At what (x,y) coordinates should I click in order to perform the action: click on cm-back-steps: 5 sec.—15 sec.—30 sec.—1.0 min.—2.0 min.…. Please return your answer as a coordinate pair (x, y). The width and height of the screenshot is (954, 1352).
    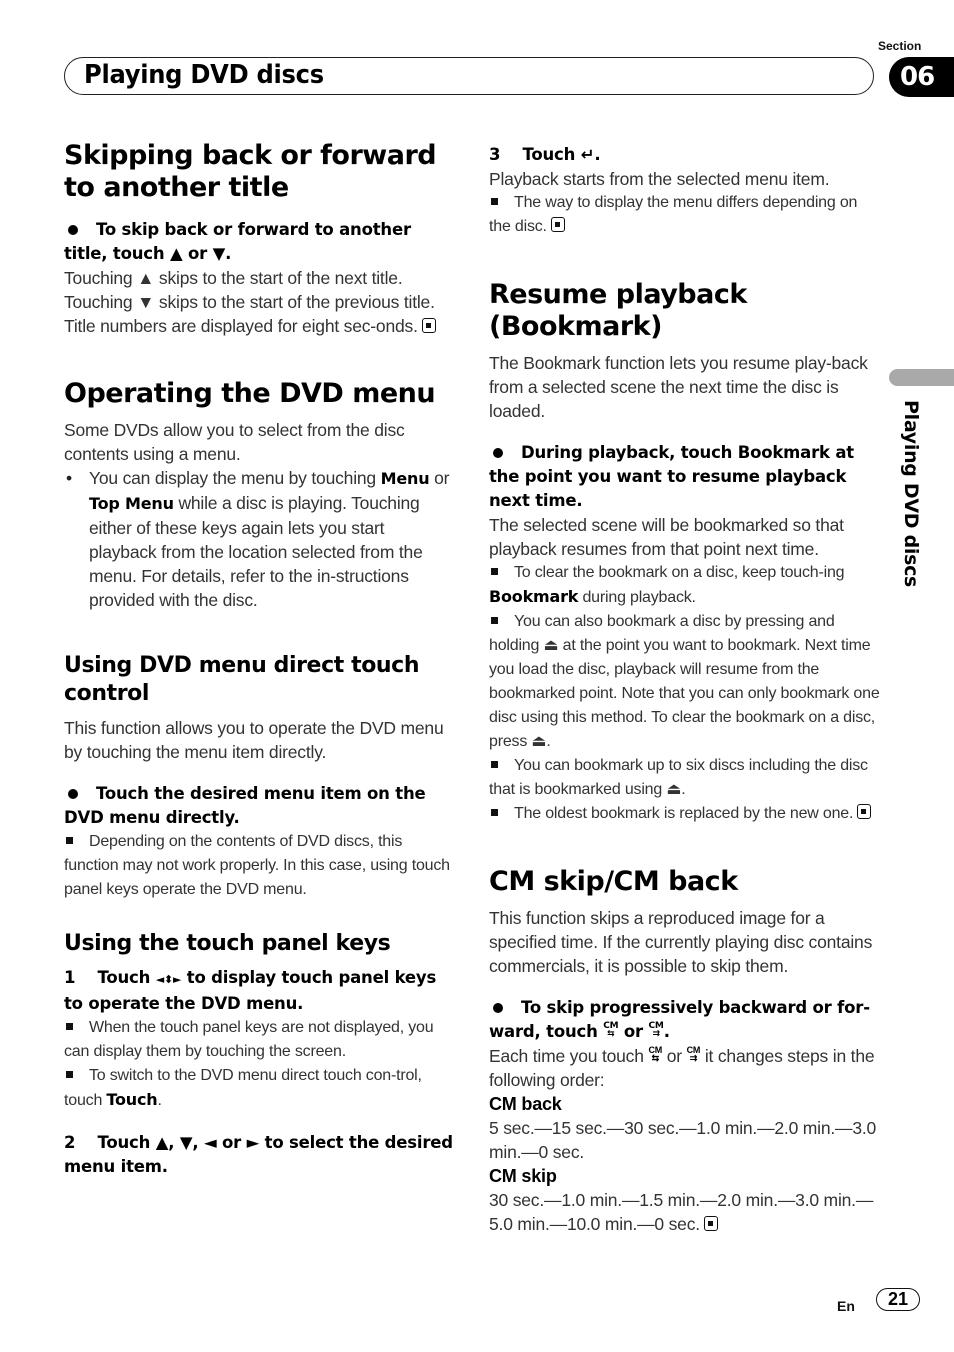
    Looking at the image, I should click on (683, 1140).